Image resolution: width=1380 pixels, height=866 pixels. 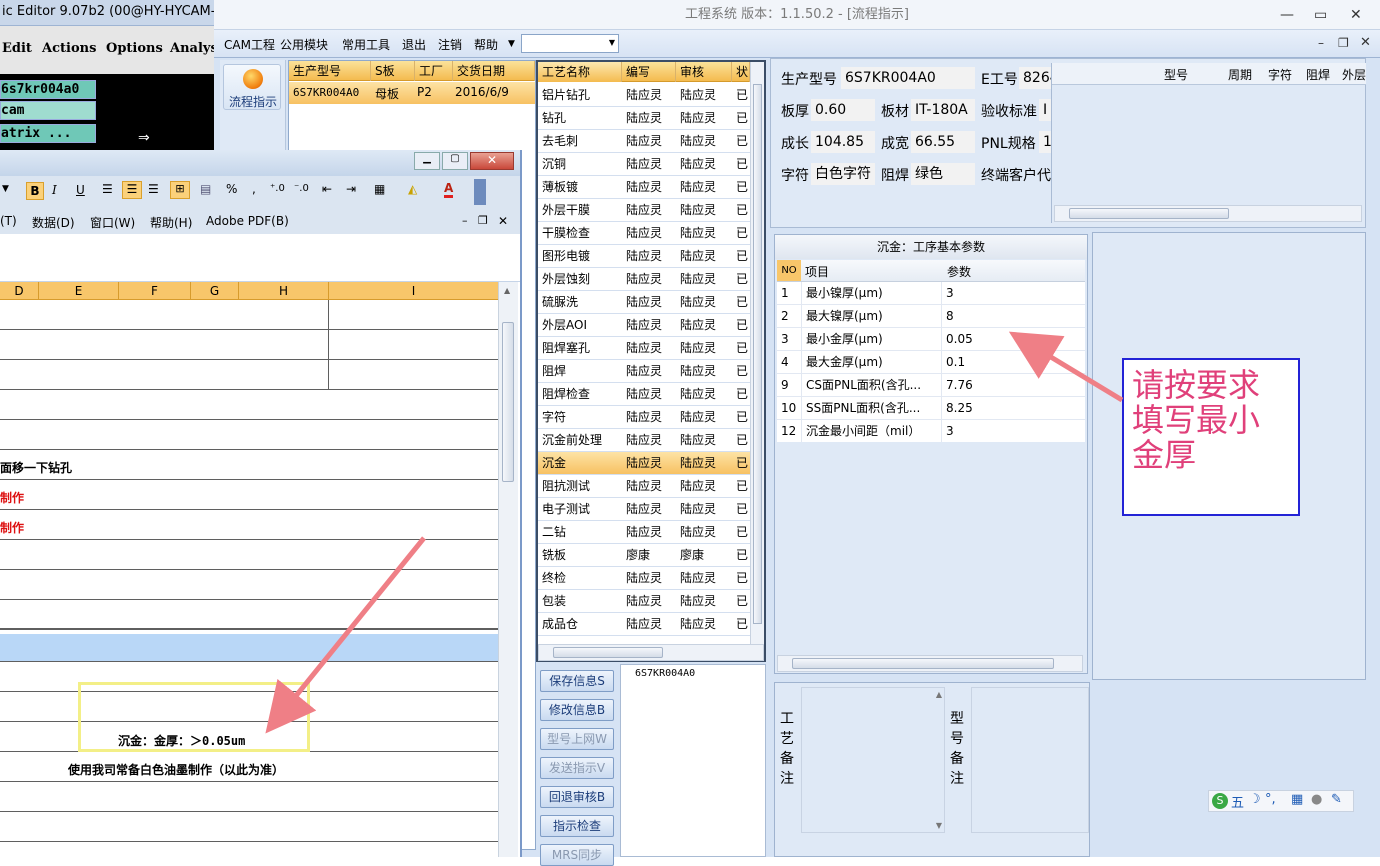 I want to click on process-row: 铣板 廖康 廖康 已, so click(x=644, y=555).